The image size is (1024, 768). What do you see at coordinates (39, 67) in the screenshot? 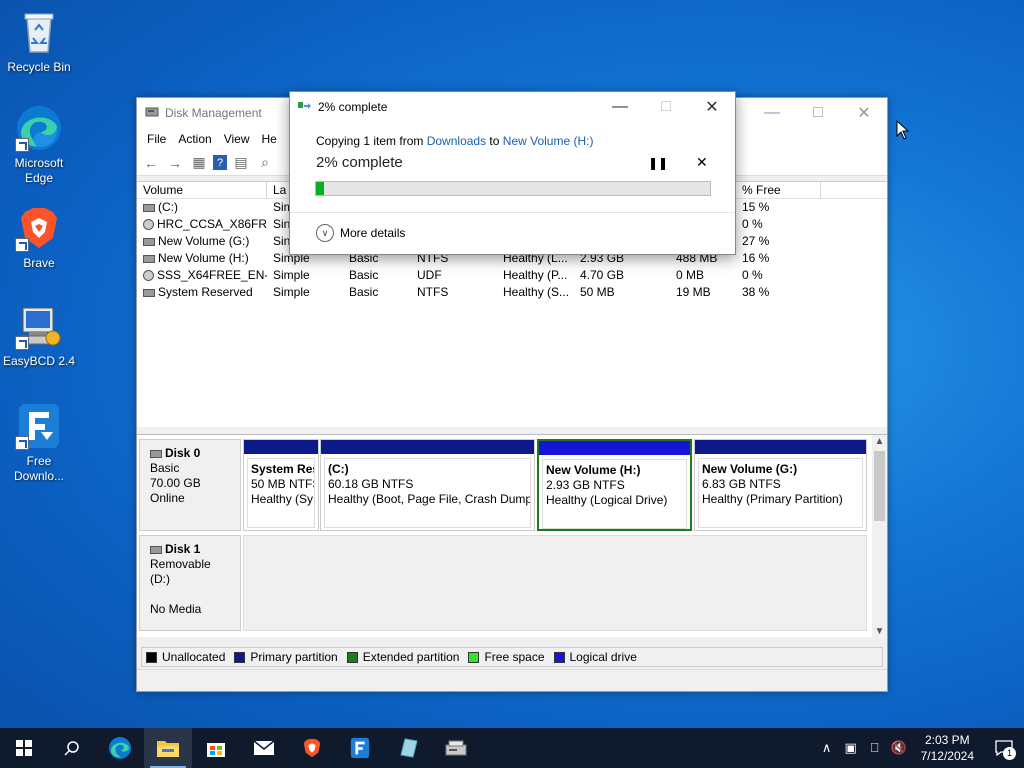
I see `desktop-icon-label: Recycle Bin` at bounding box center [39, 67].